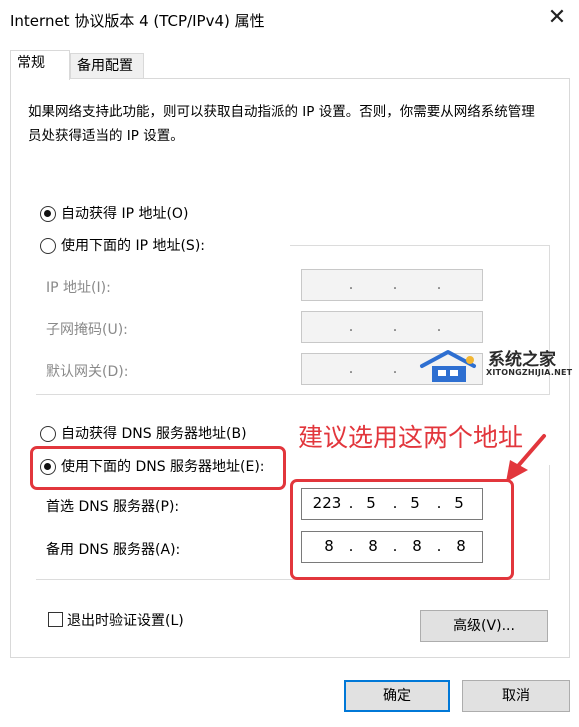 The height and width of the screenshot is (727, 579). I want to click on dns-auto-label: 自动获得 DNS 服务器地址(B), so click(154, 433).